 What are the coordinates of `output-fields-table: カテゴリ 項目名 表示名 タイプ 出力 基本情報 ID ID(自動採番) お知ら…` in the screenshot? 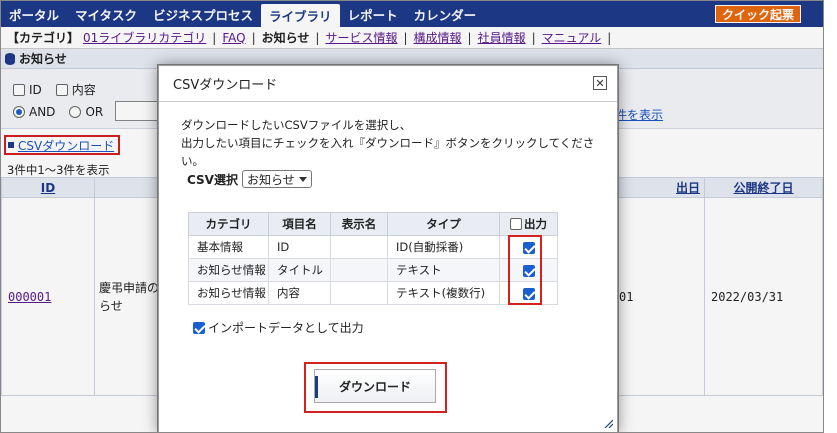 It's located at (373, 258).